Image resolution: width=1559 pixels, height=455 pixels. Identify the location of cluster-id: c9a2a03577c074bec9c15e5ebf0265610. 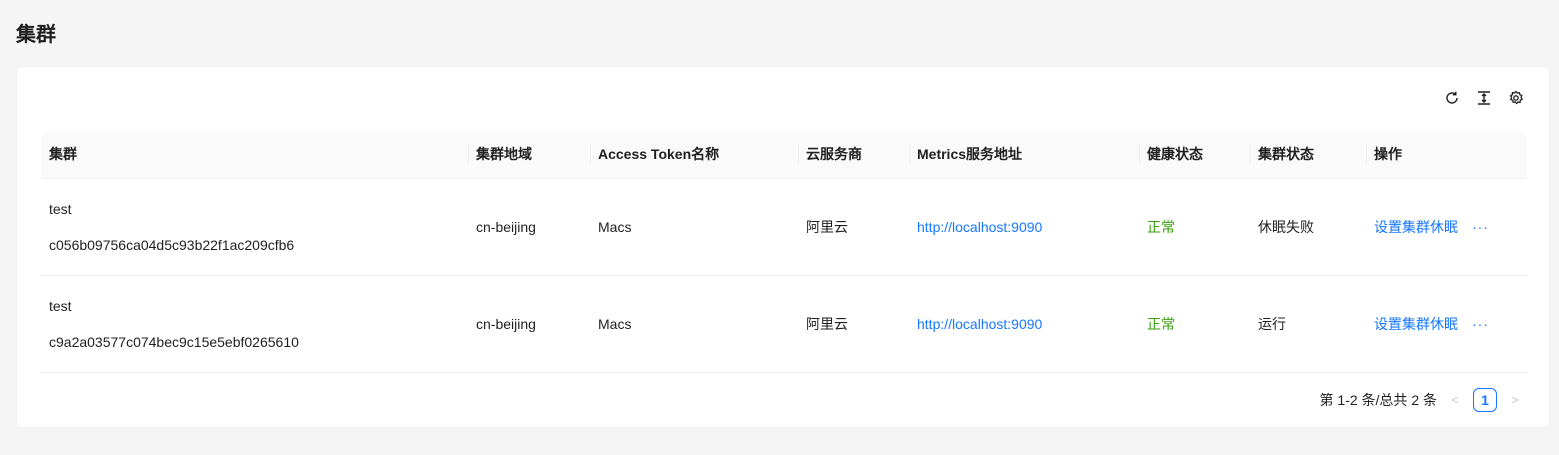
(174, 341).